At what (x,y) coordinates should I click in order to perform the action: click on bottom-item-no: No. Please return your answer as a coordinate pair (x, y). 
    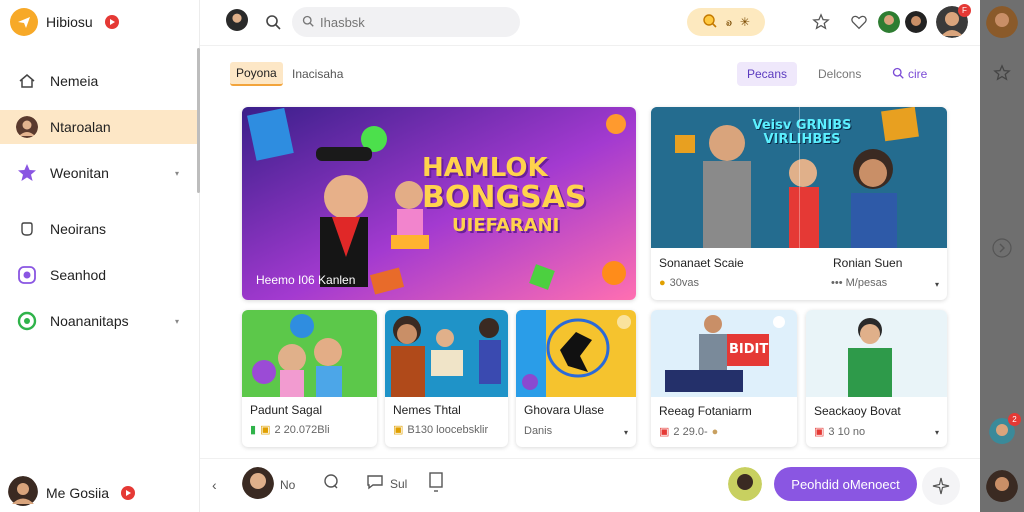
    Looking at the image, I should click on (268, 484).